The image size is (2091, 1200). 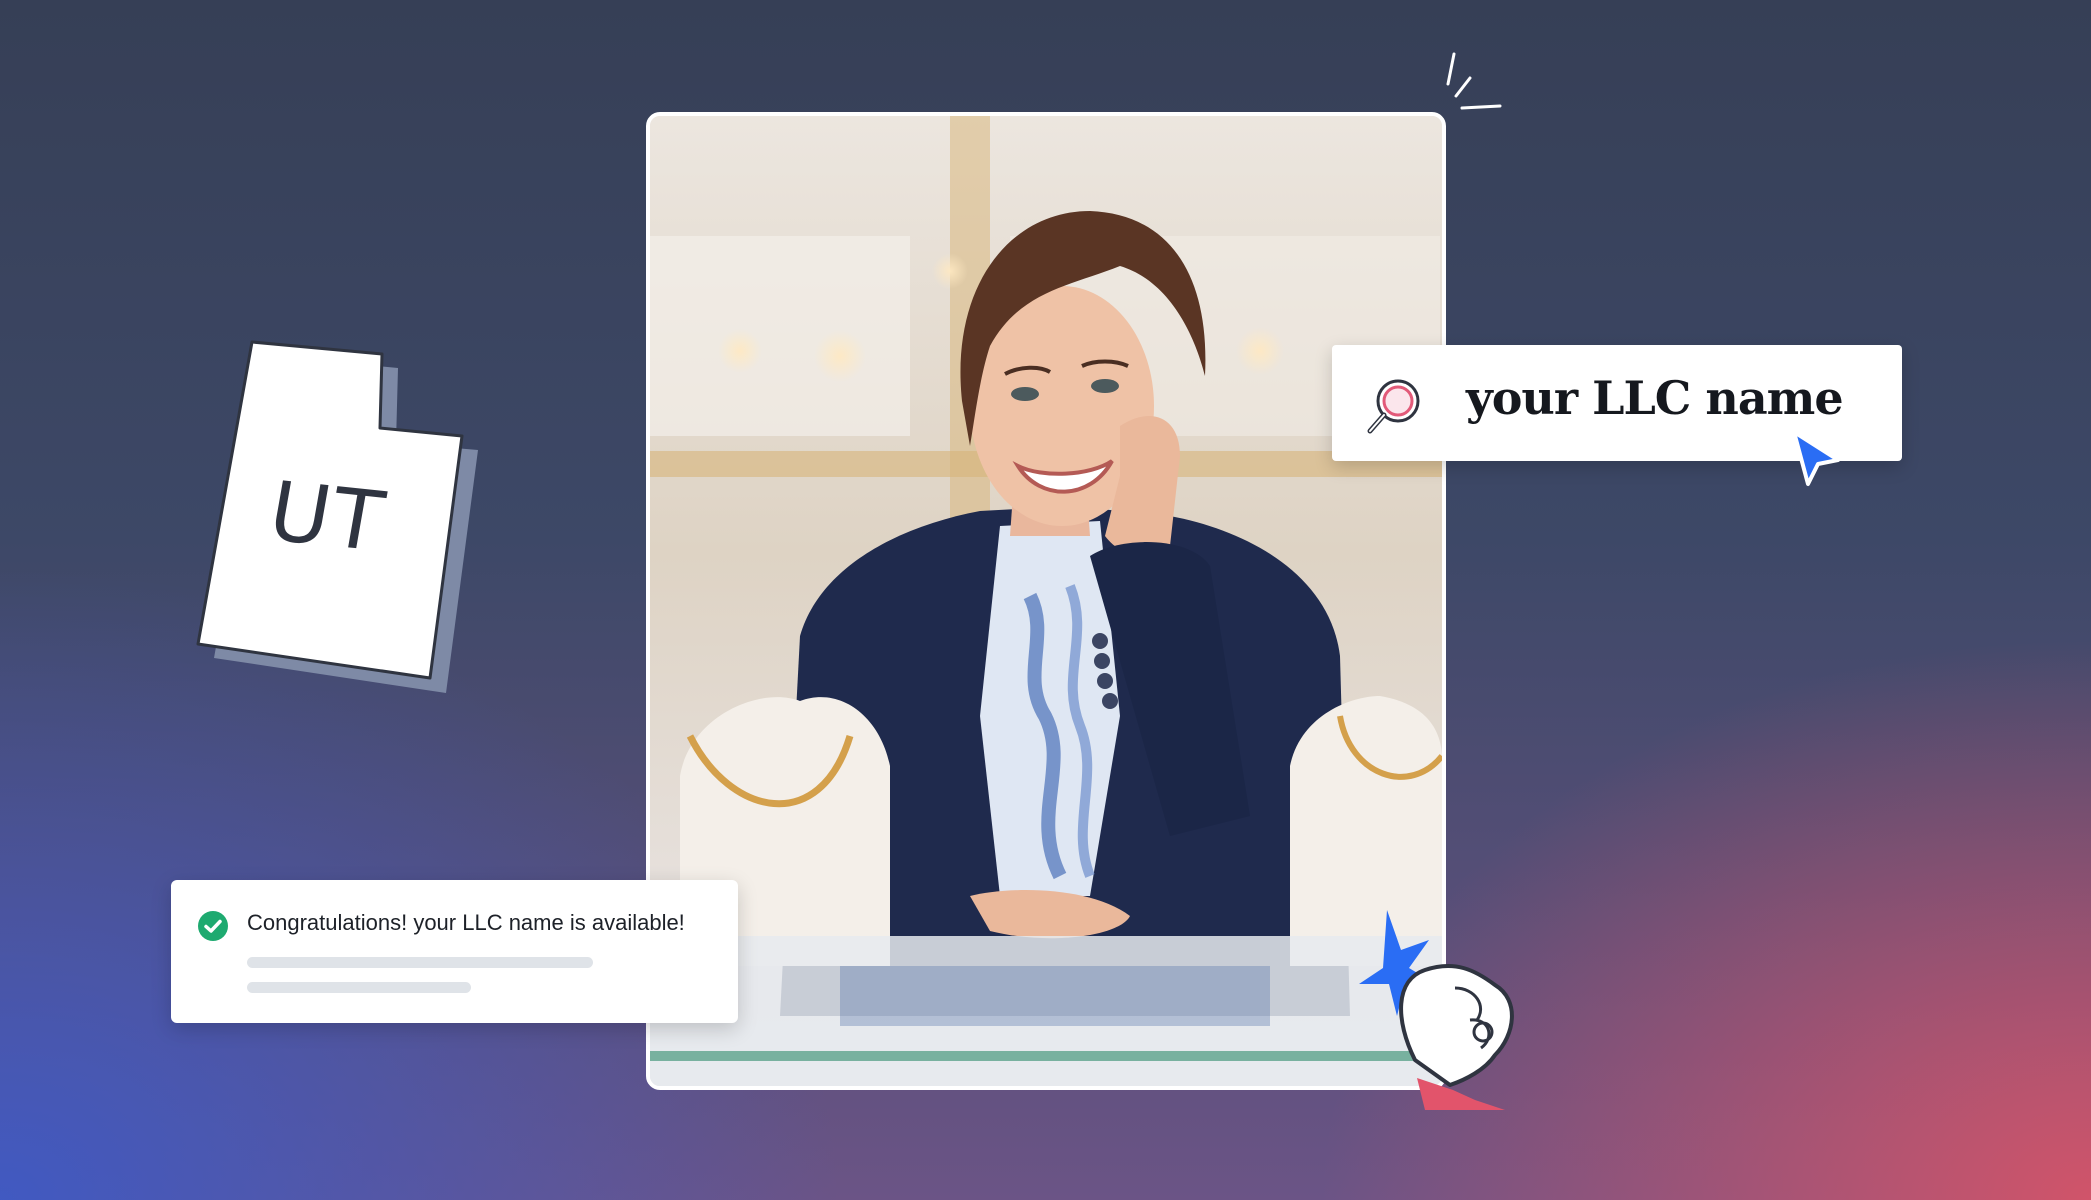 I want to click on utah-state-badge: UT, so click(x=340, y=515).